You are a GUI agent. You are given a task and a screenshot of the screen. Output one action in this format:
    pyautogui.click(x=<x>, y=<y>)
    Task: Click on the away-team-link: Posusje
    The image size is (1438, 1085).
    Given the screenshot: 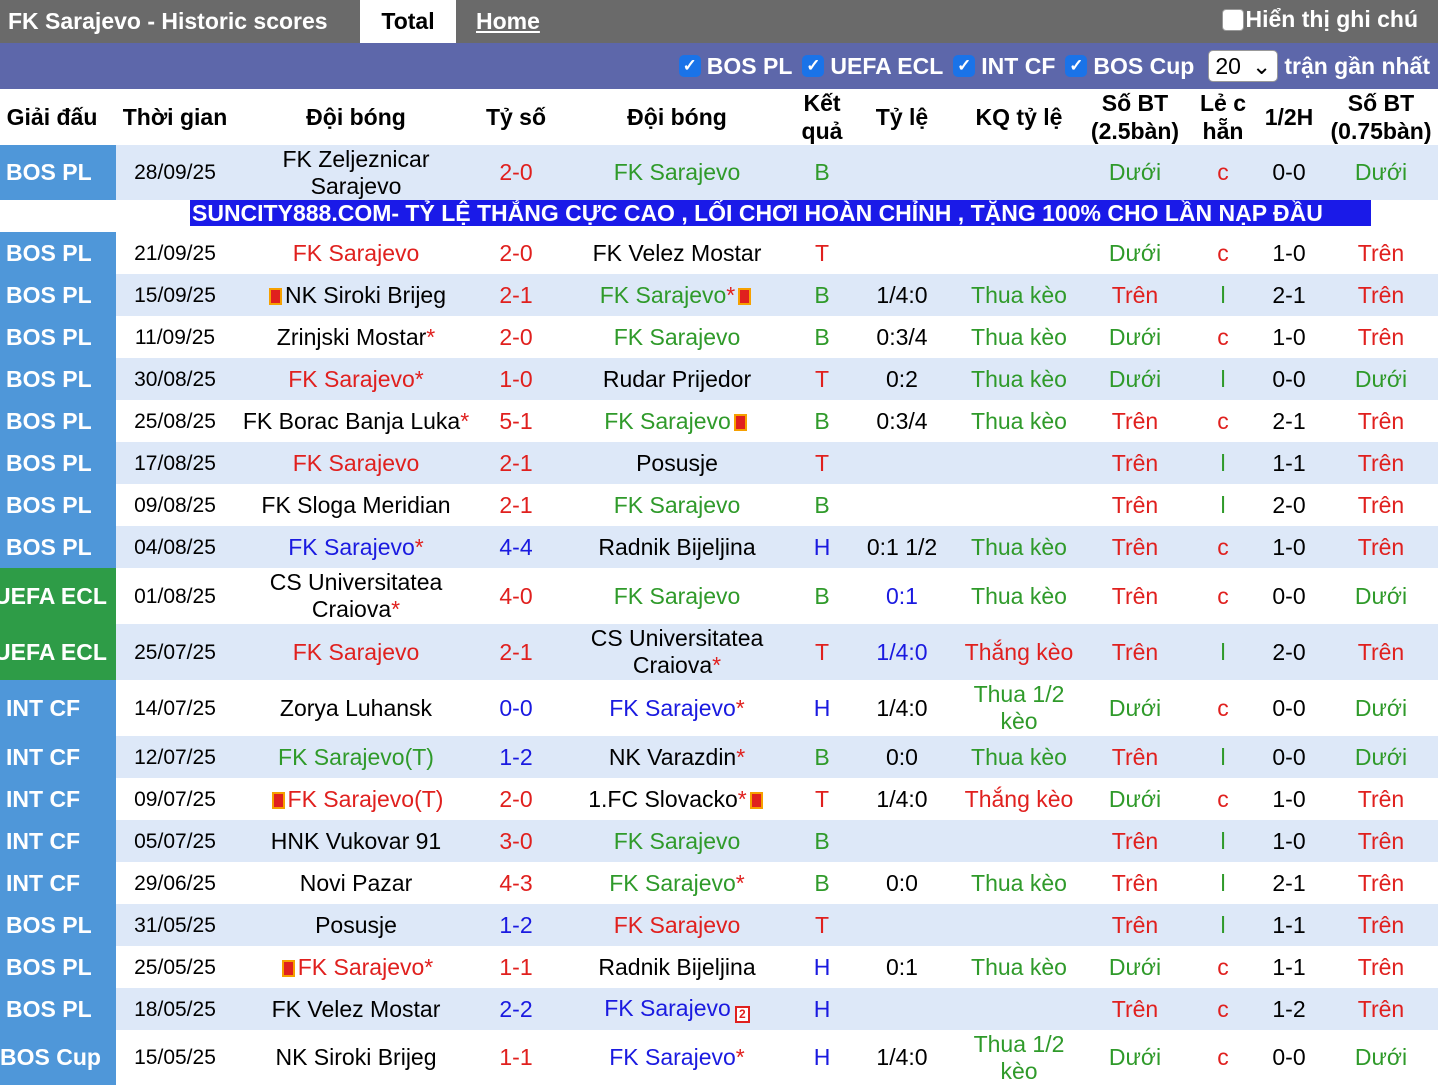 What is the action you would take?
    pyautogui.click(x=677, y=463)
    